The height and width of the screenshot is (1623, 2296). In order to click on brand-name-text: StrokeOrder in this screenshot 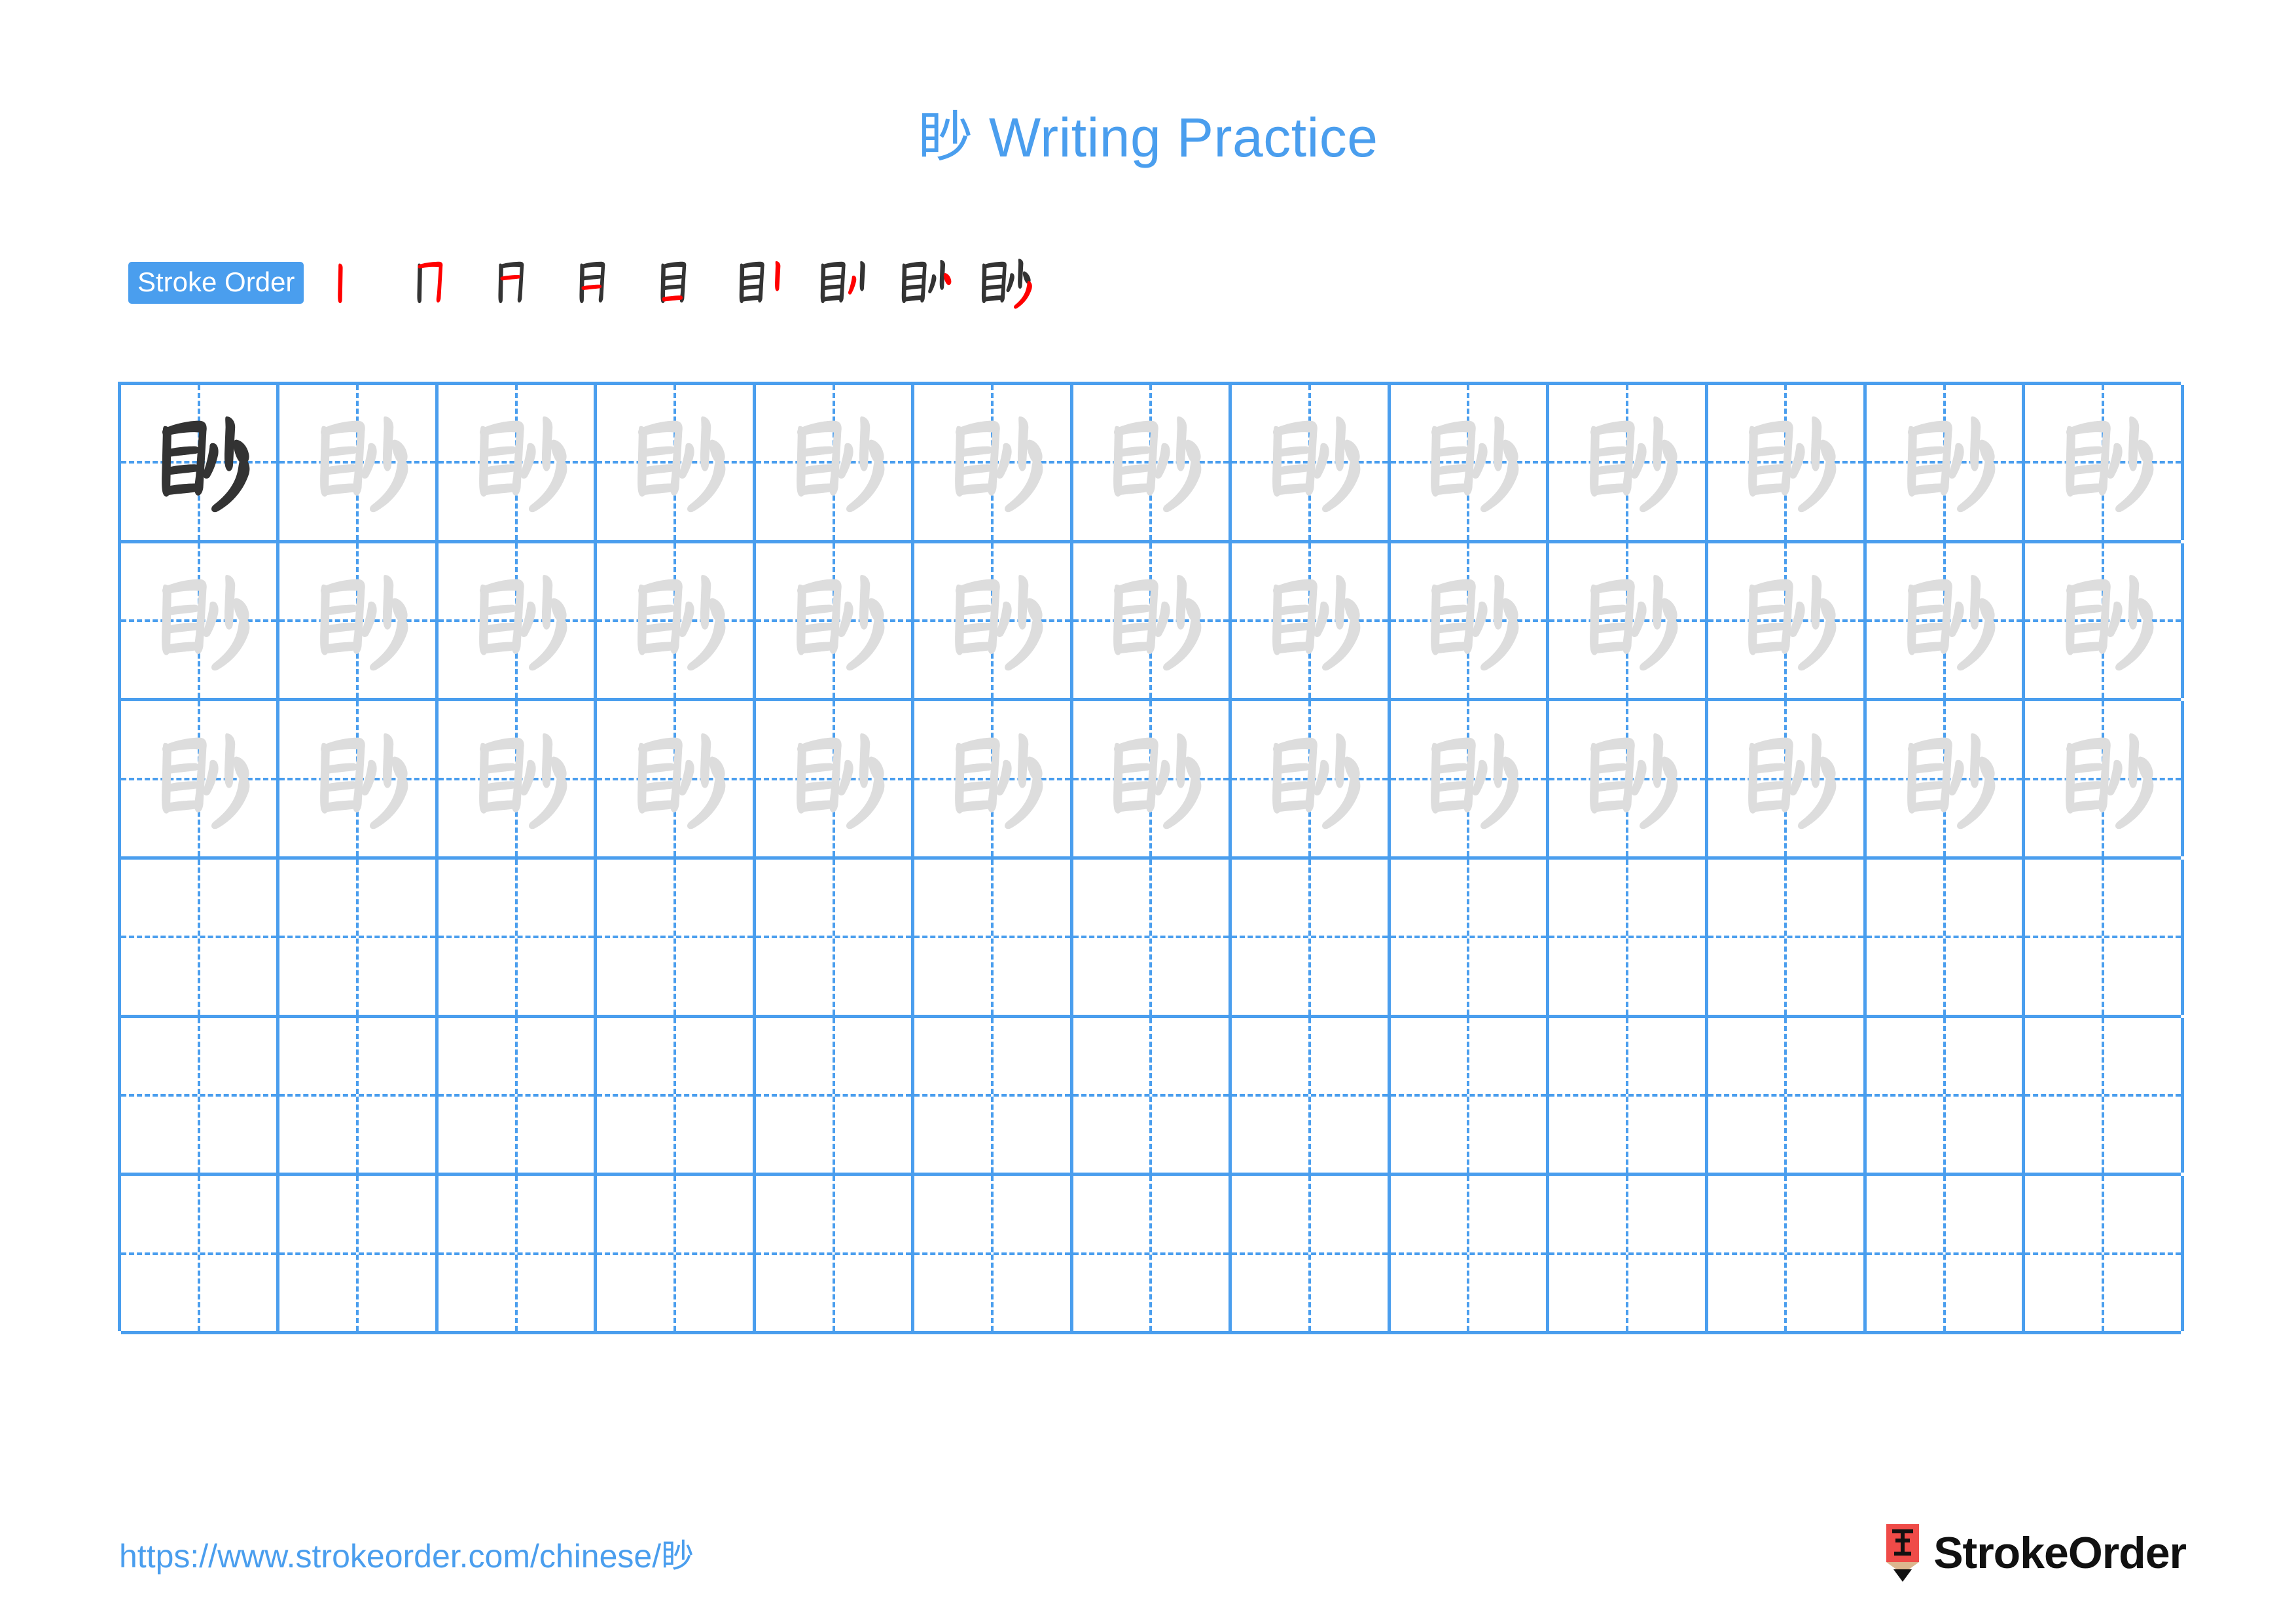, I will do `click(2060, 1553)`.